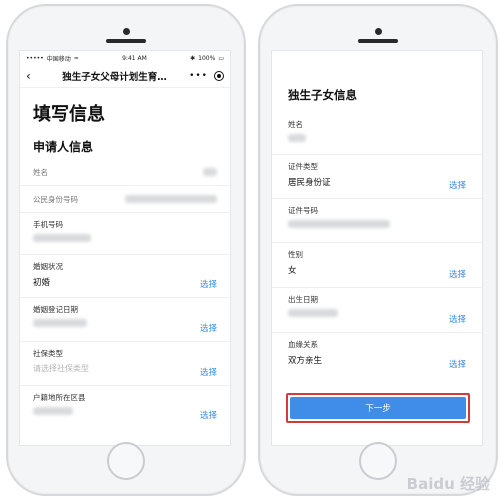 This screenshot has width=500, height=498. Describe the element at coordinates (33, 76) in the screenshot. I see `chevron-left-icon: ‹` at that location.